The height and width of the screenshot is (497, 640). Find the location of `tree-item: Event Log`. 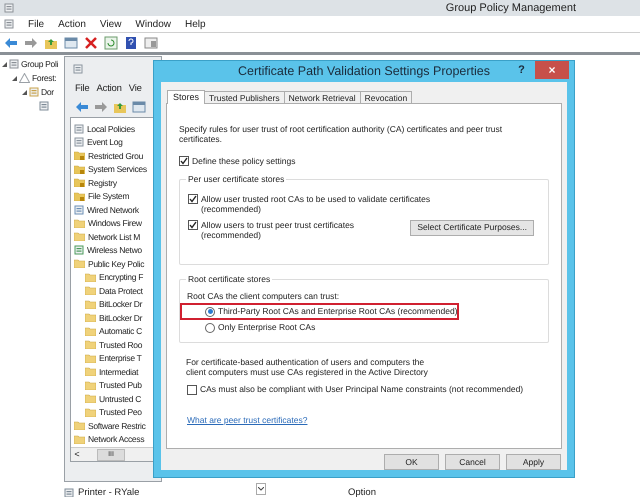

tree-item: Event Log is located at coordinates (105, 142).